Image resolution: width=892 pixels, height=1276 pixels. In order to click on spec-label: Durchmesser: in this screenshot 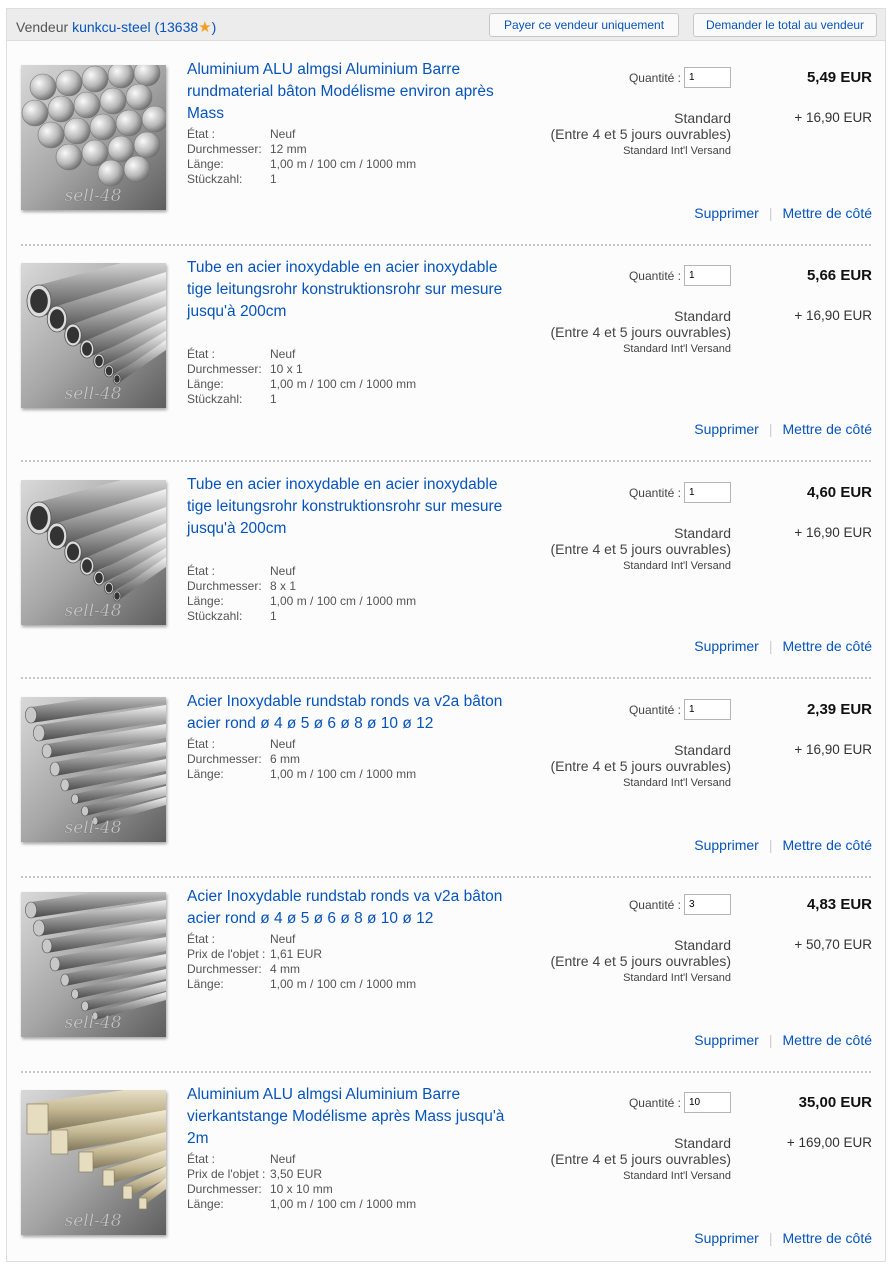, I will do `click(224, 759)`.